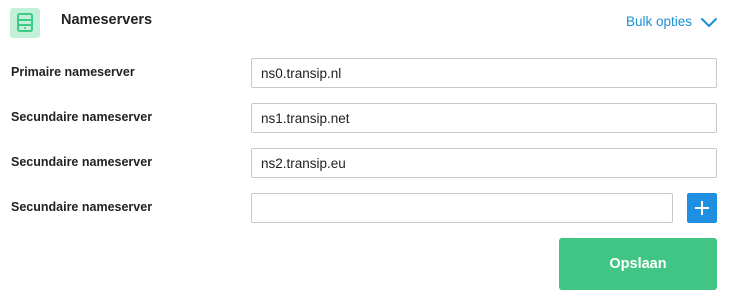 The width and height of the screenshot is (729, 302). I want to click on secondary-nameserver-label-2: Secundaire nameserver, so click(82, 162).